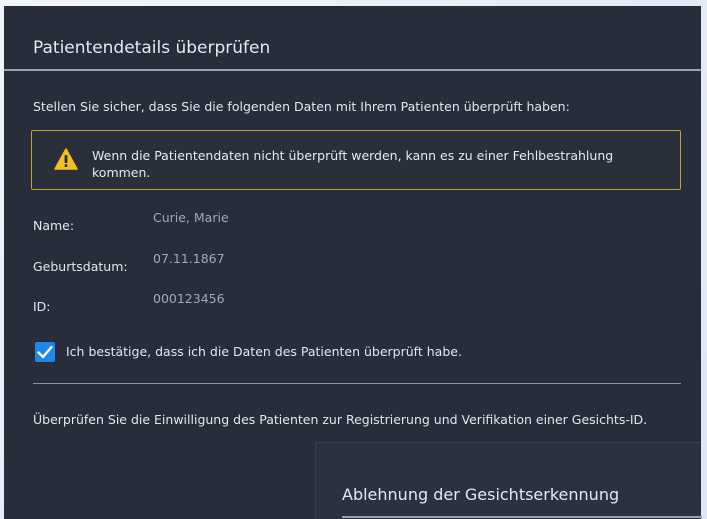  Describe the element at coordinates (152, 48) in the screenshot. I see `dialog-title: Patientendetails überprüfen` at that location.